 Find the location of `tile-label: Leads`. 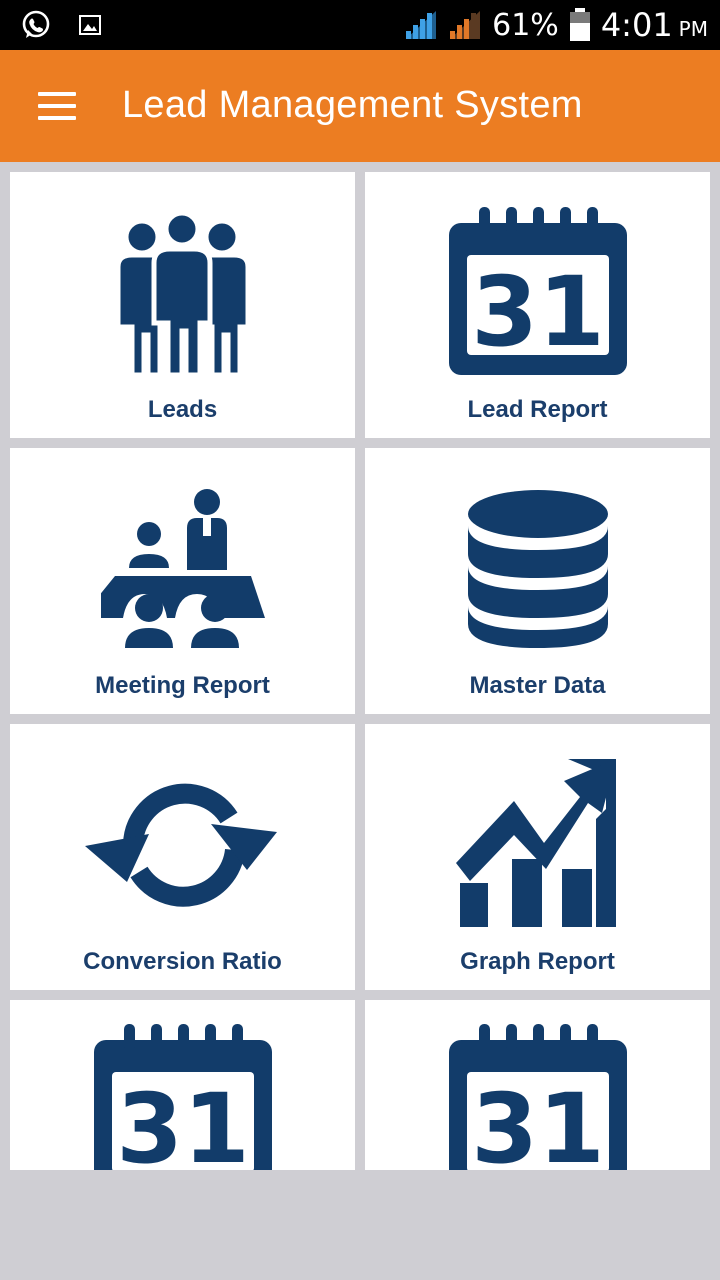

tile-label: Leads is located at coordinates (182, 409).